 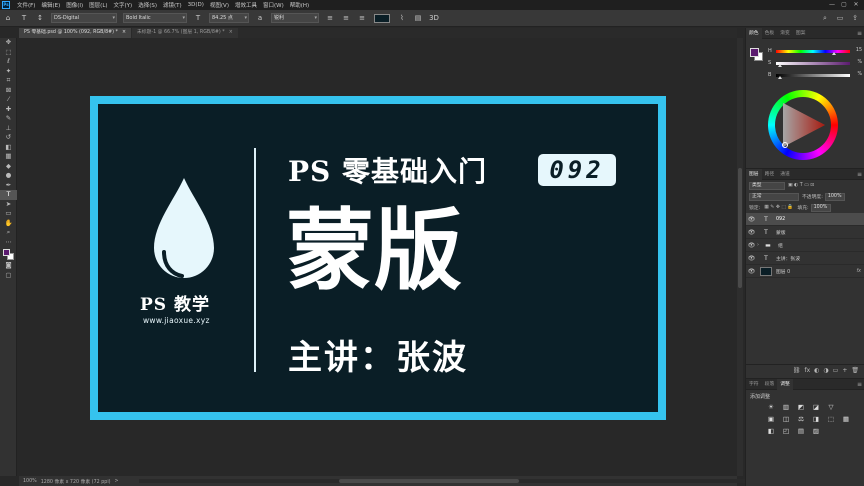 What do you see at coordinates (801, 419) in the screenshot?
I see `black-white-icon: ⚖` at bounding box center [801, 419].